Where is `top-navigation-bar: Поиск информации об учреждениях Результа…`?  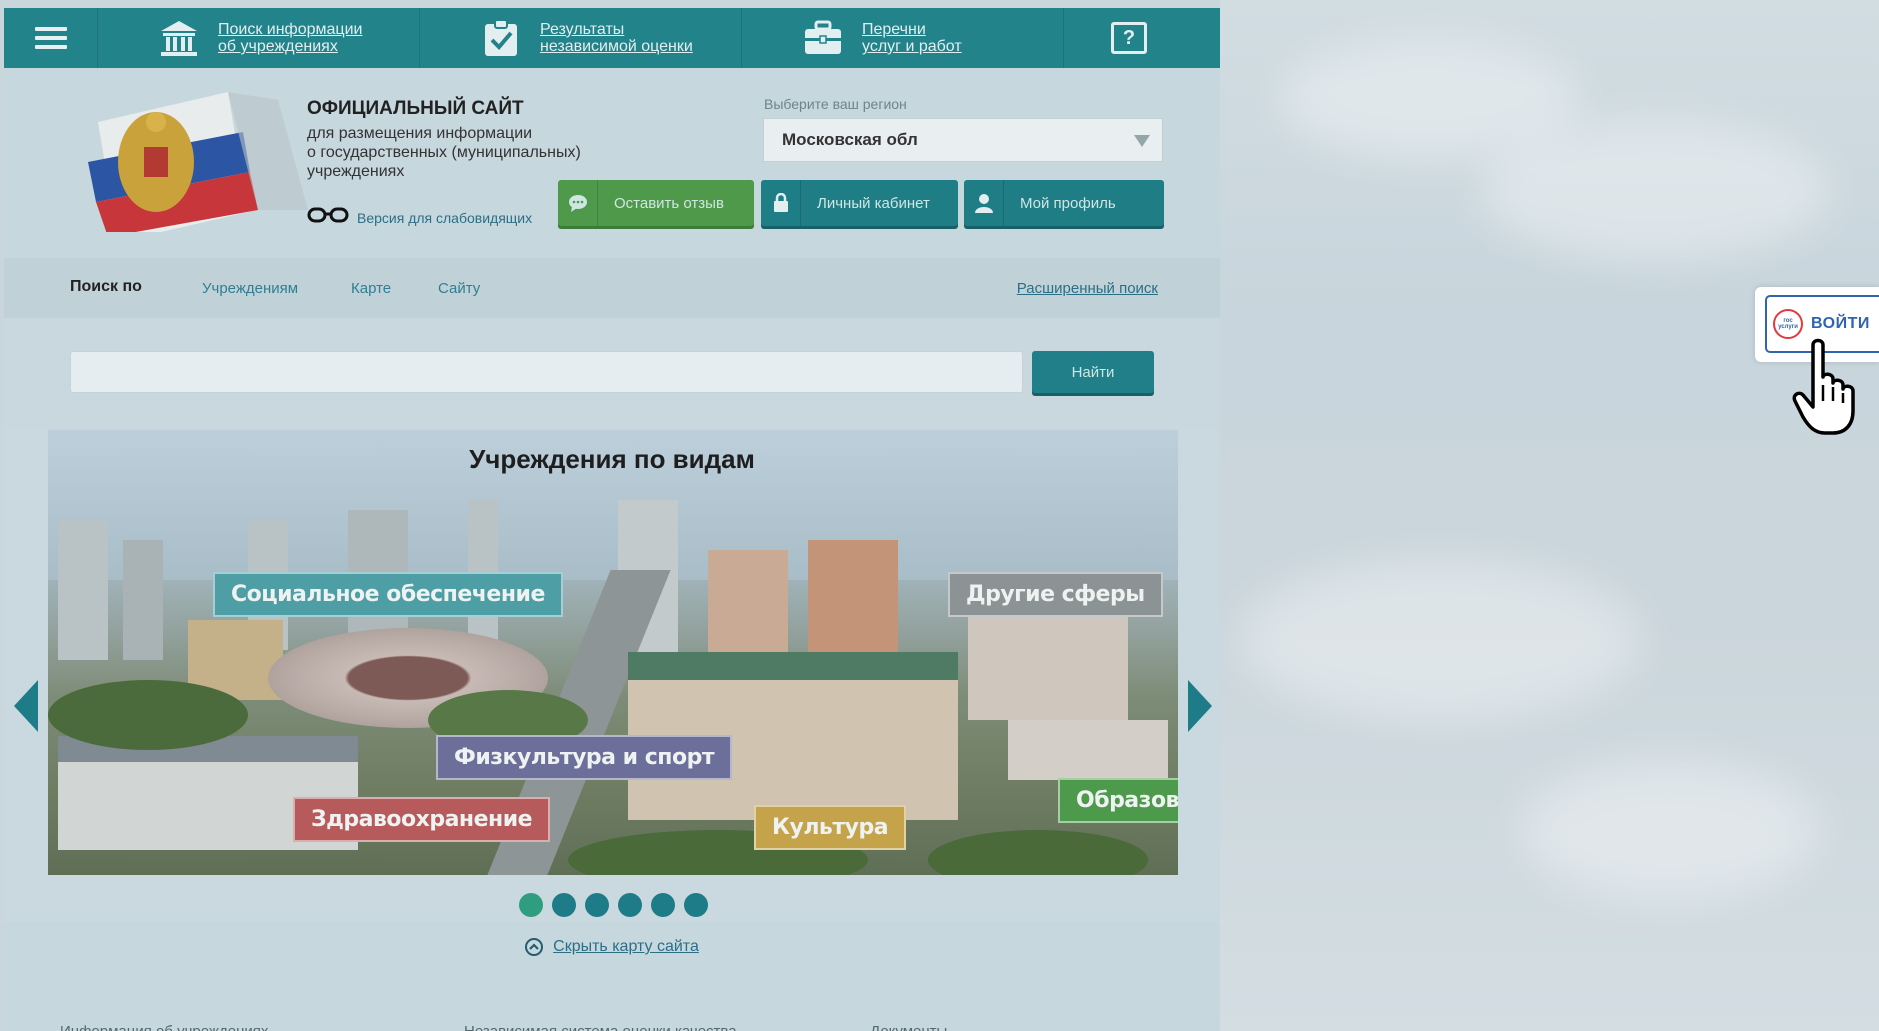
top-navigation-bar: Поиск информации об учреждениях Результа… is located at coordinates (612, 38).